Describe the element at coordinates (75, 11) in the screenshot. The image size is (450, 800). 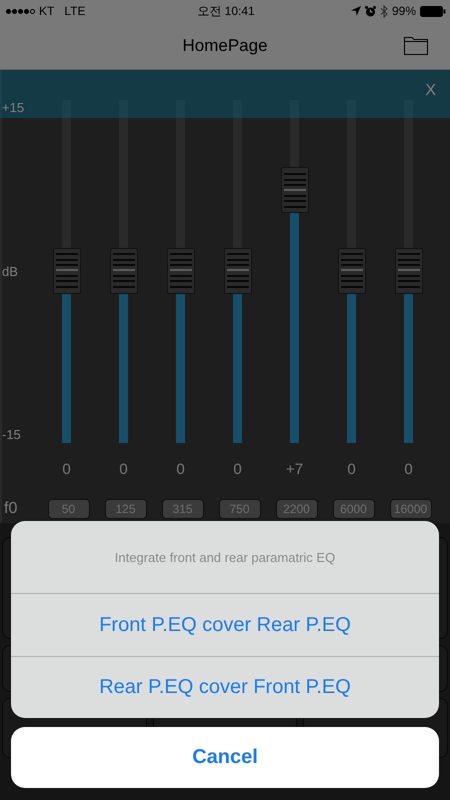
I see `network-label: LTE` at that location.